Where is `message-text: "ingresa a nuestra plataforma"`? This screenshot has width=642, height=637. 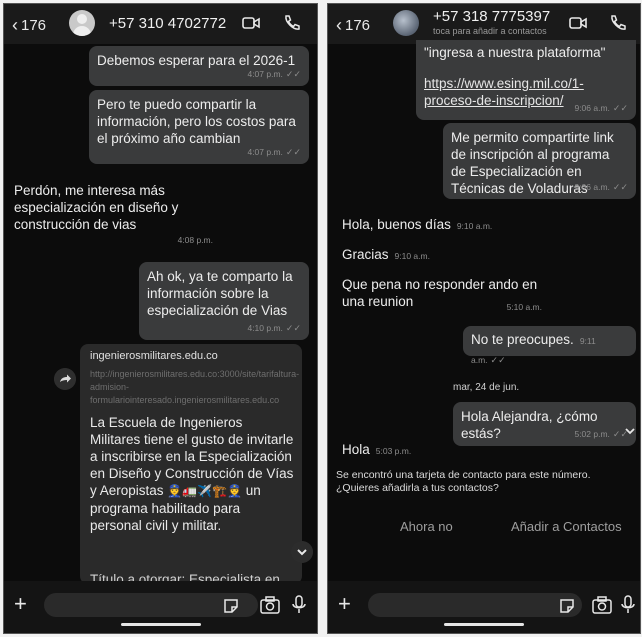
message-text: "ingresa a nuestra plataforma" is located at coordinates (515, 52).